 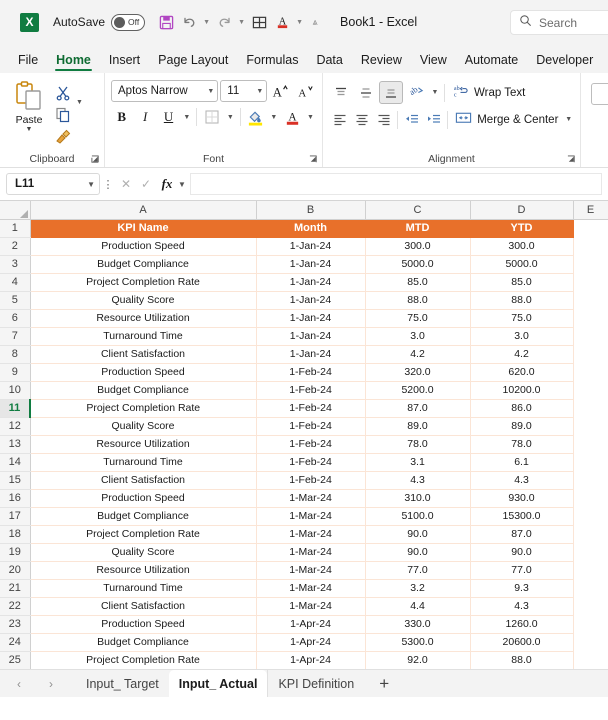 I want to click on tab-review: Review, so click(x=381, y=62).